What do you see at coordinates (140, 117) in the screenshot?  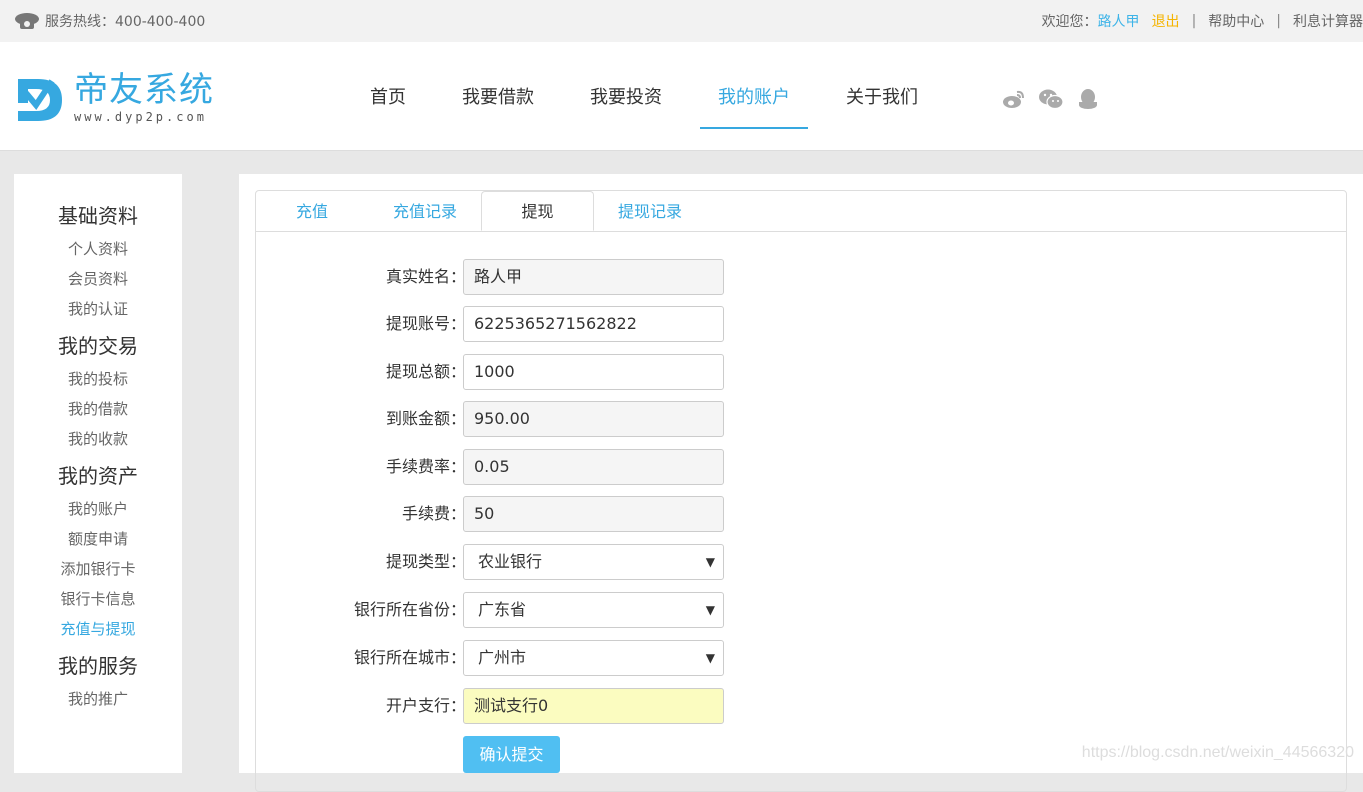 I see `logo-url: www.dyp2p.com` at bounding box center [140, 117].